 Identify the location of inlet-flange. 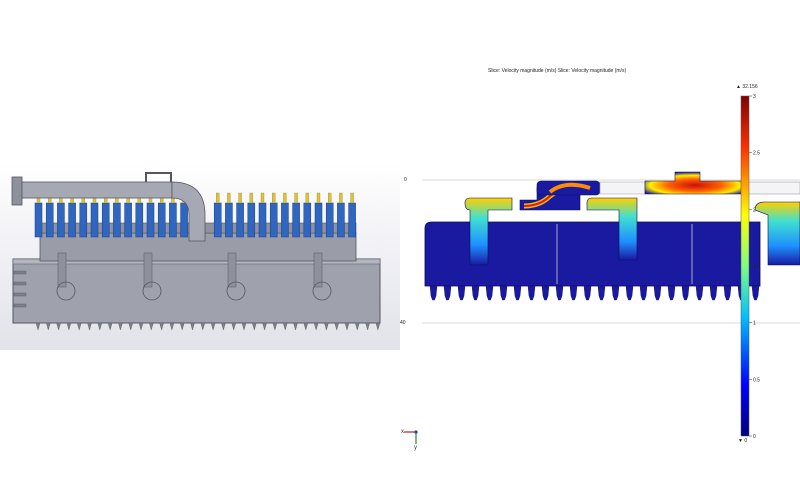
(17, 191).